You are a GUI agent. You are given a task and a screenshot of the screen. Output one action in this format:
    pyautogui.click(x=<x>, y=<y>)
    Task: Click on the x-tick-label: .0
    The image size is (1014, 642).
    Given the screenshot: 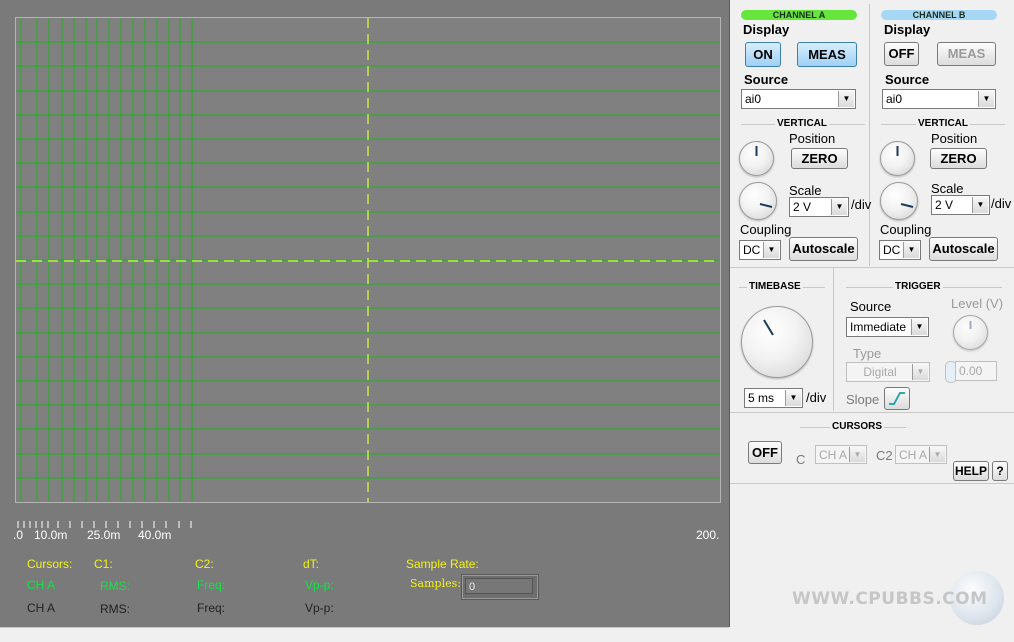 What is the action you would take?
    pyautogui.click(x=18, y=535)
    